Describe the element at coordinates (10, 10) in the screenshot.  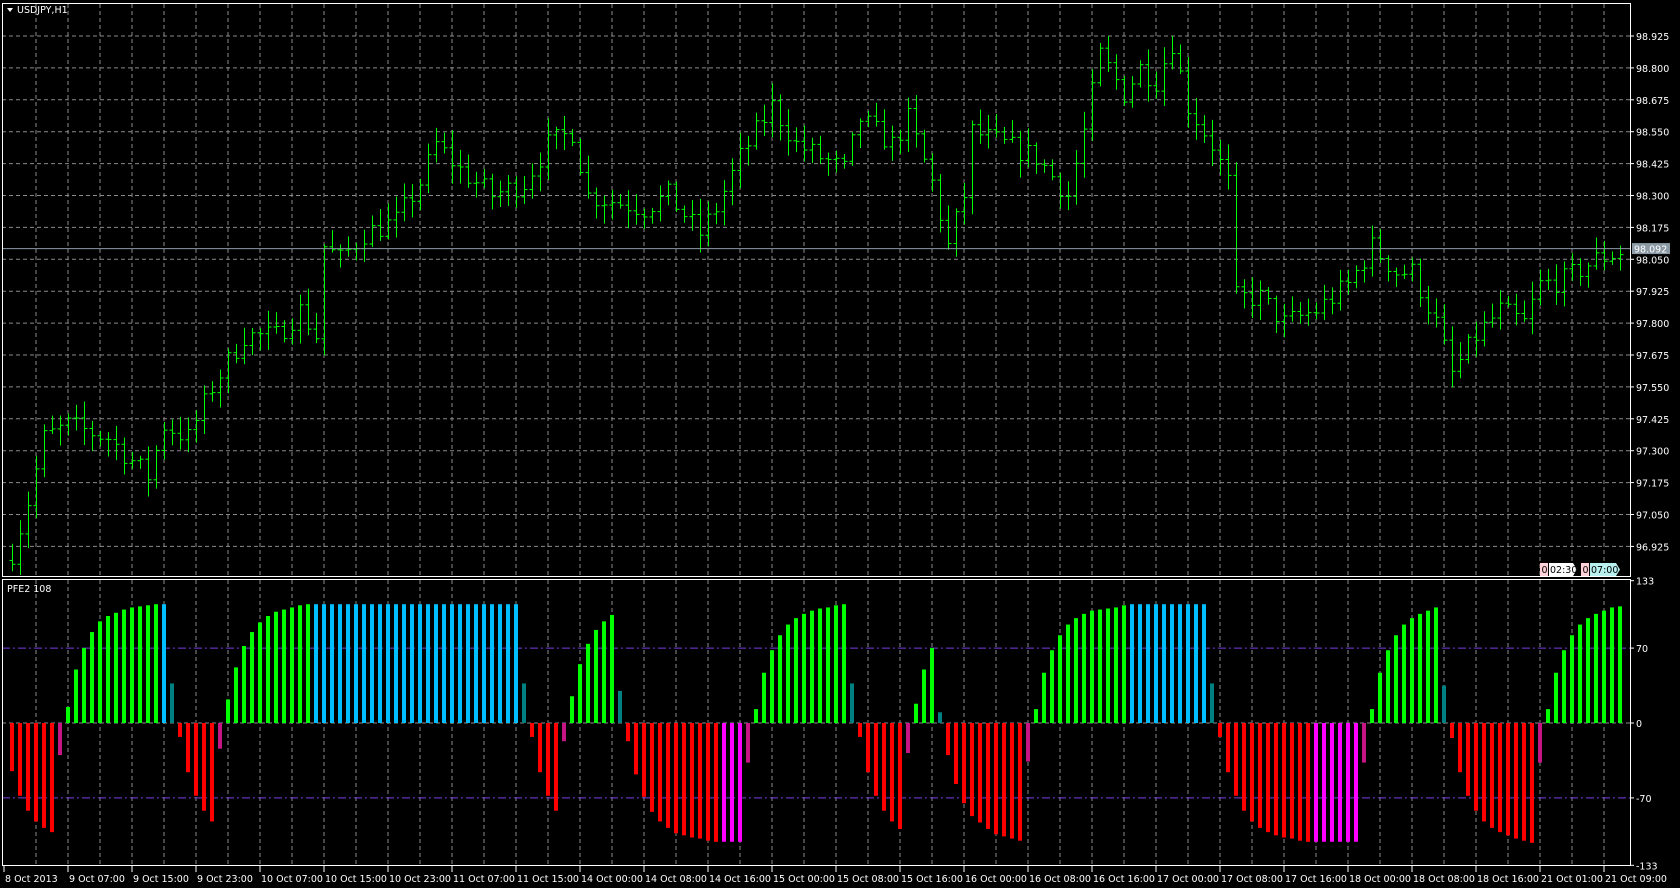
I see `dropdown-triangle-icon` at that location.